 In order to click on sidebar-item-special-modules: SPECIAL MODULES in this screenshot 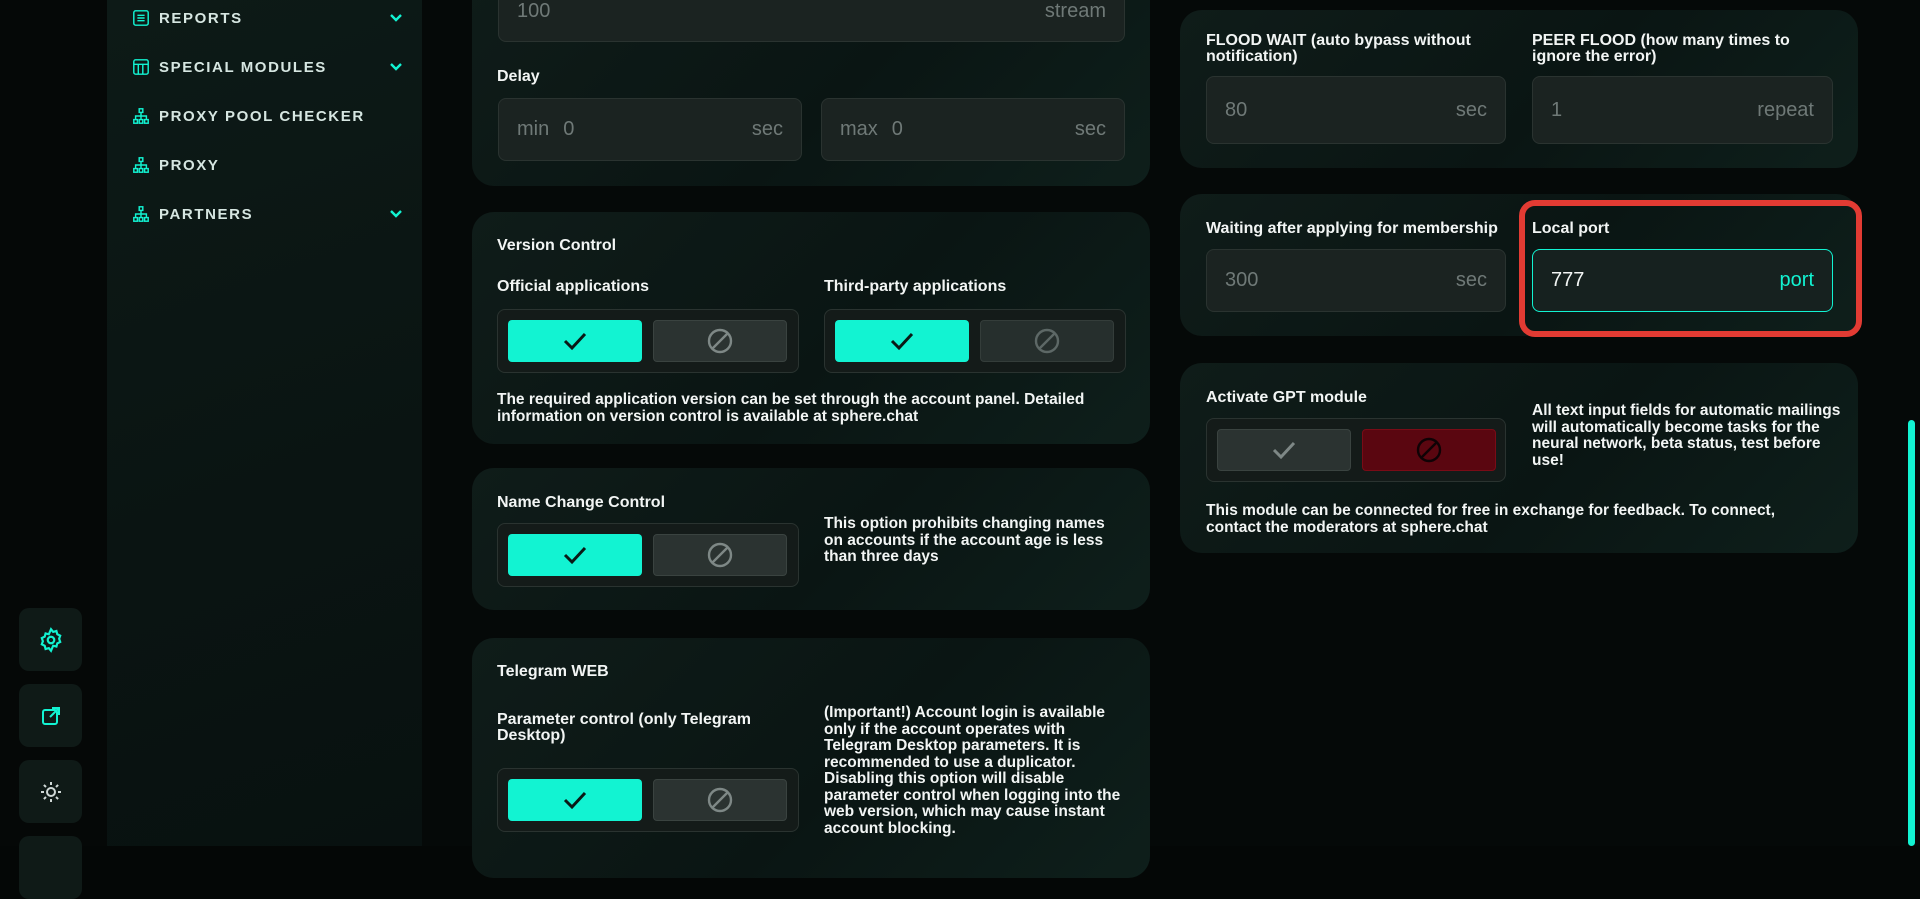, I will do `click(268, 67)`.